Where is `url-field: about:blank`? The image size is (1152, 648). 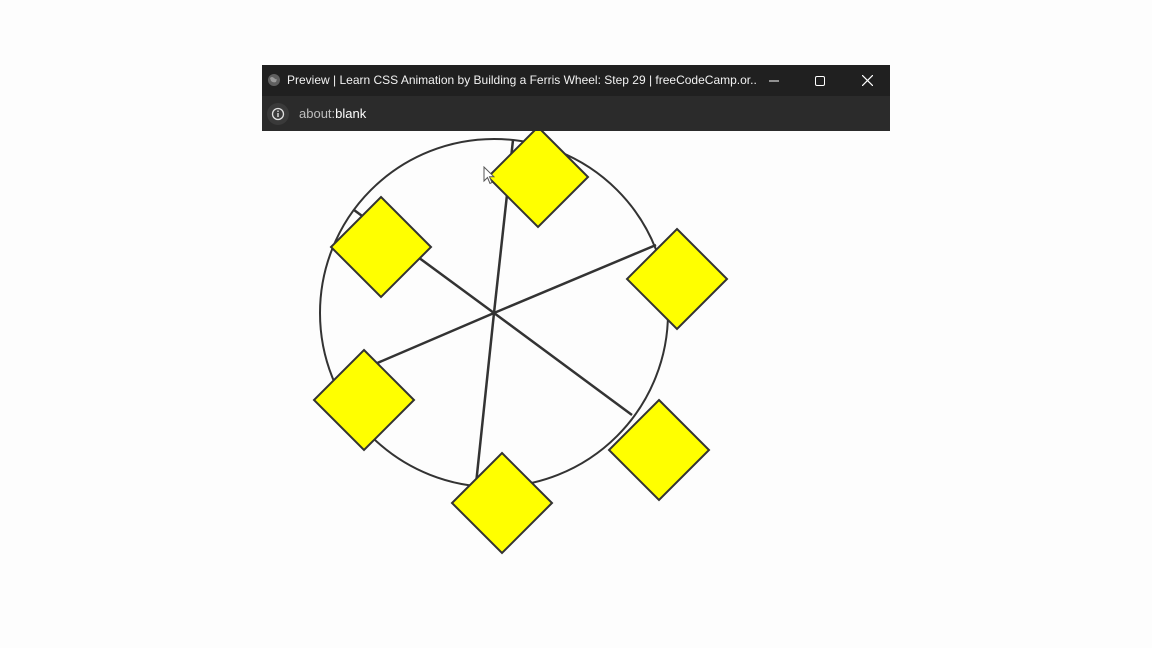 url-field: about:blank is located at coordinates (332, 113).